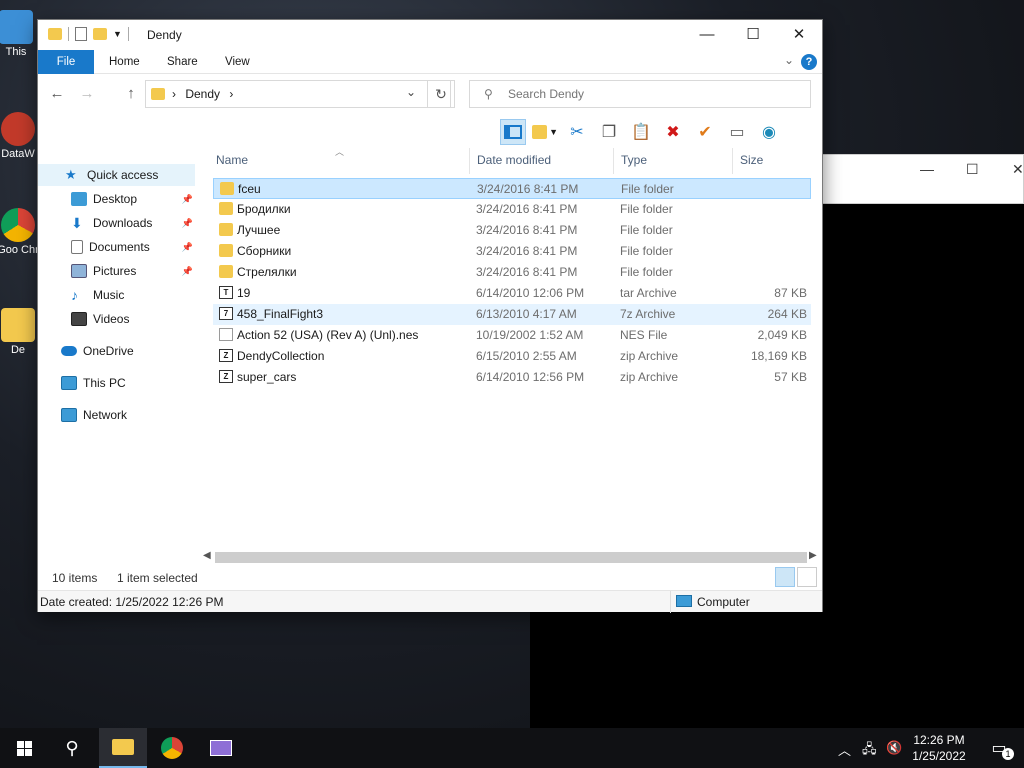  I want to click on file-row: Лучшее 3/24/2016 8:41 PM File folder, so click(512, 230).